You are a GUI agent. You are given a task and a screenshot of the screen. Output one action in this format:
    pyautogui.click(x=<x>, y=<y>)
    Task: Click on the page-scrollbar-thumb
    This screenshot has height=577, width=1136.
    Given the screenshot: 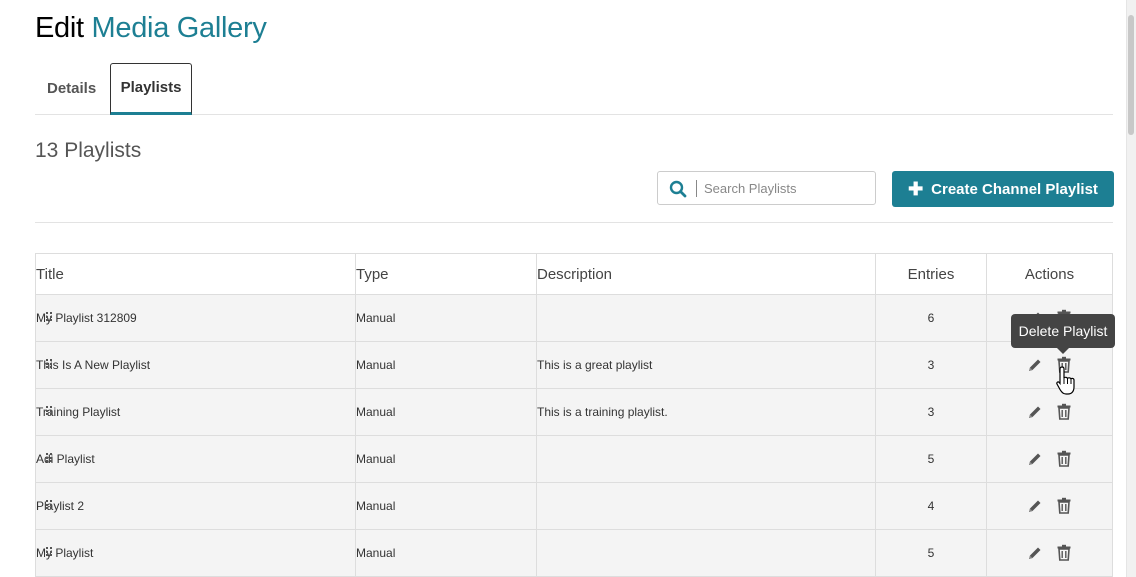 What is the action you would take?
    pyautogui.click(x=1131, y=75)
    